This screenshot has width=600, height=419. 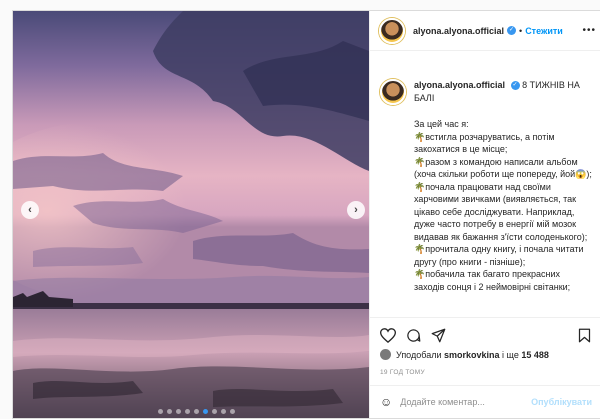 I want to click on post-timestamp: 19 ГОД ТОМУ, so click(x=402, y=372).